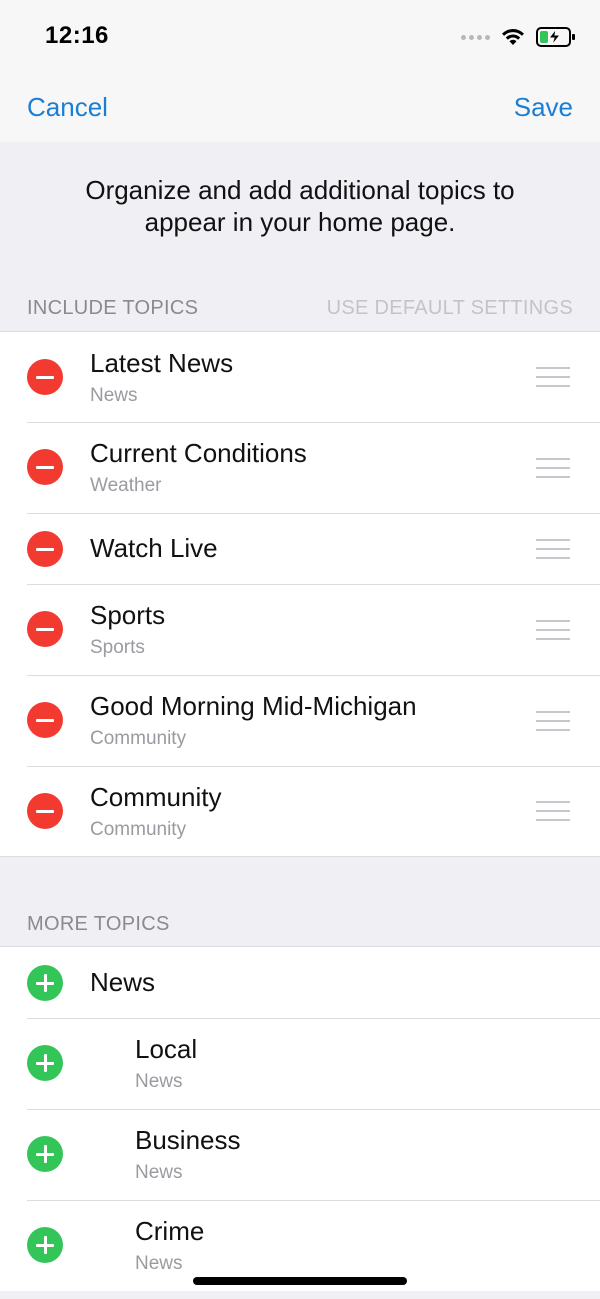  What do you see at coordinates (113, 308) in the screenshot?
I see `include-topics-title: INCLUDE TOPICS` at bounding box center [113, 308].